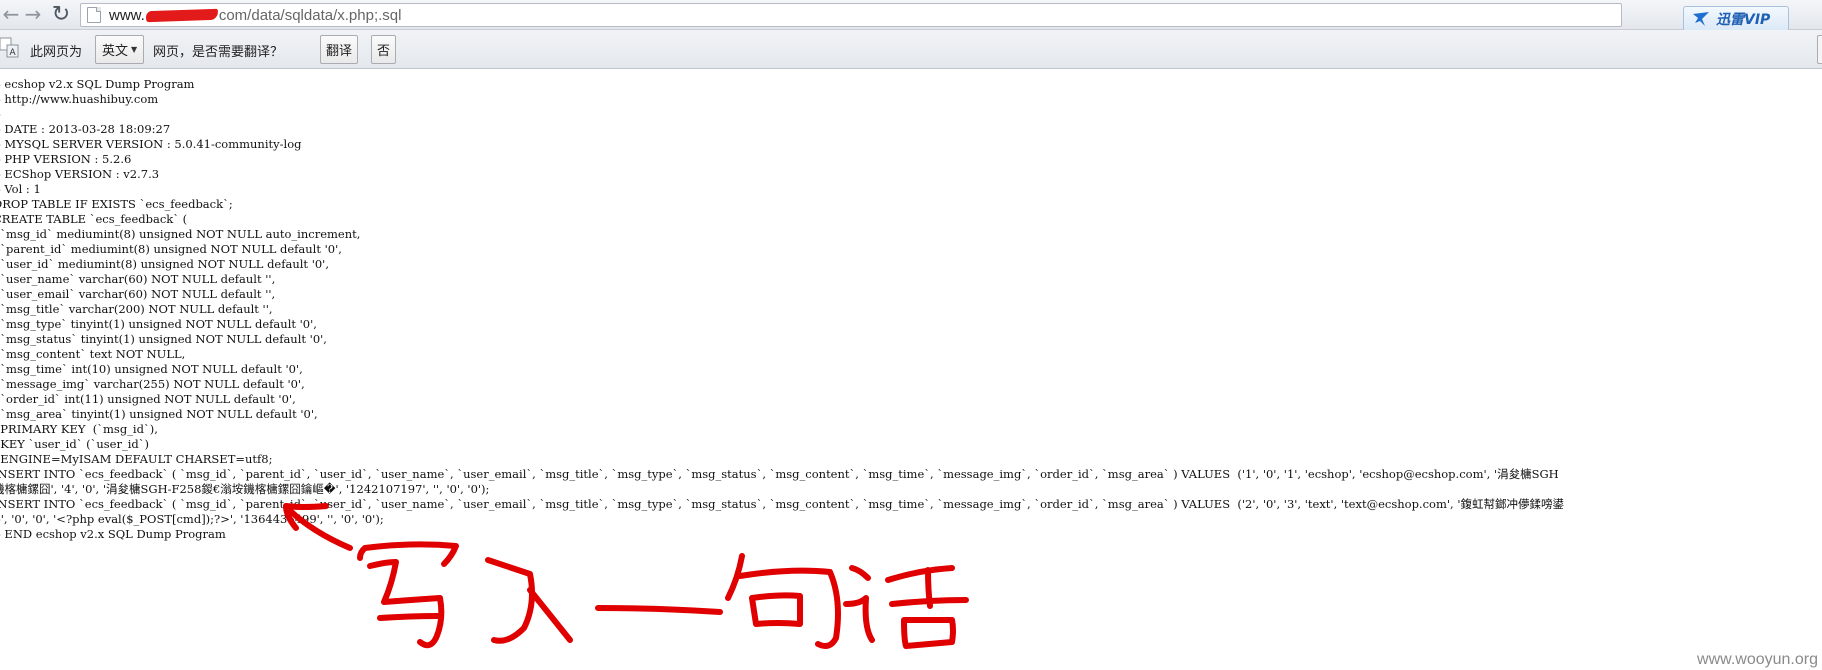  I want to click on translate-prompt-prefix: 此网页为, so click(56, 52).